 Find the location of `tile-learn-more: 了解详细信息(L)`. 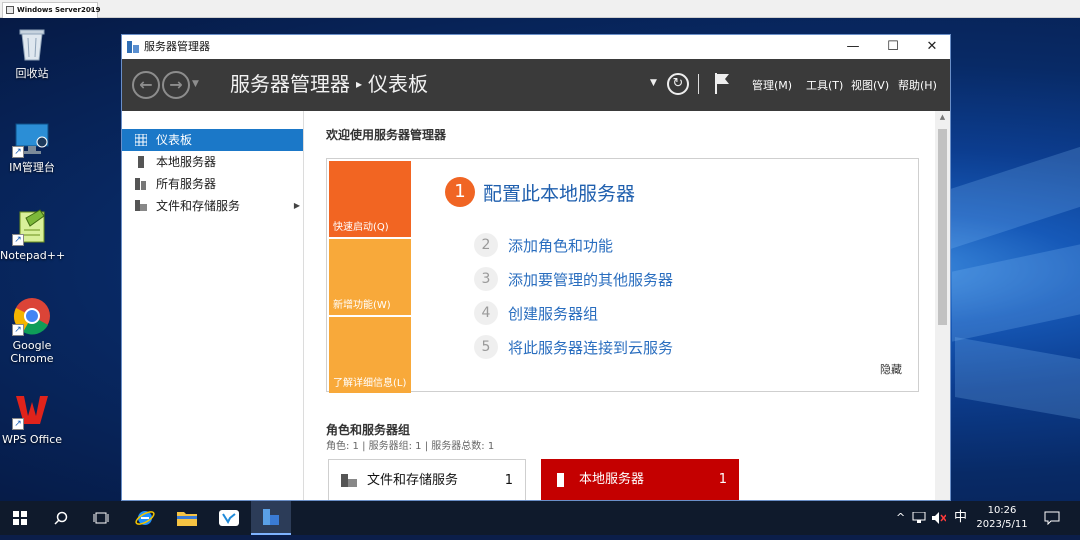

tile-learn-more: 了解详细信息(L) is located at coordinates (370, 355).